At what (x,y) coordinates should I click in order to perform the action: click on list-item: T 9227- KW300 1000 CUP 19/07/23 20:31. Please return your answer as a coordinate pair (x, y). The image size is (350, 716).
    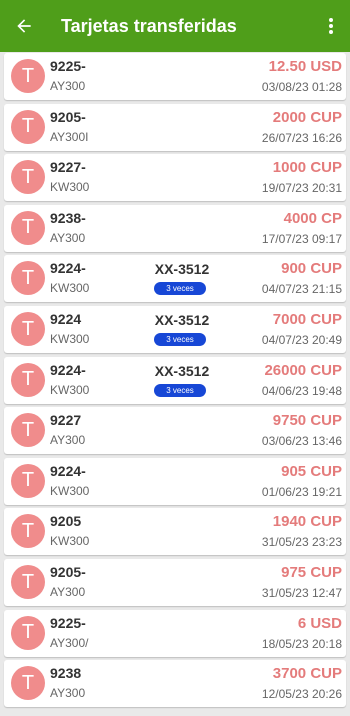
    Looking at the image, I should click on (175, 178).